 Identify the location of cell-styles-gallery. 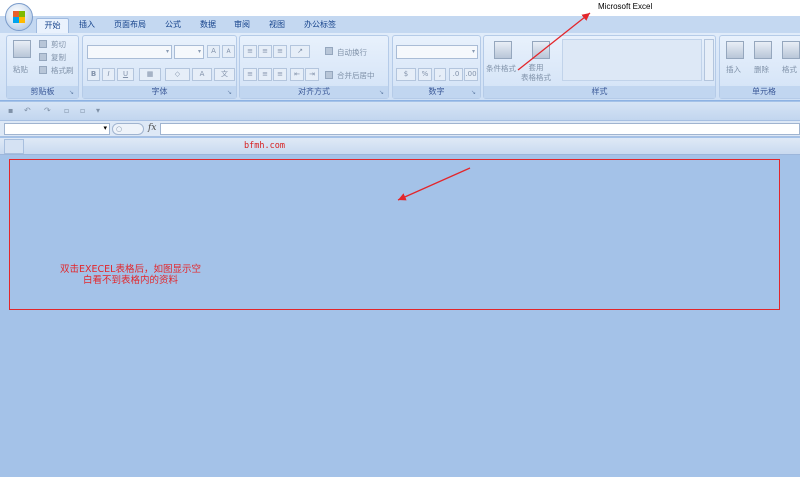
(632, 60).